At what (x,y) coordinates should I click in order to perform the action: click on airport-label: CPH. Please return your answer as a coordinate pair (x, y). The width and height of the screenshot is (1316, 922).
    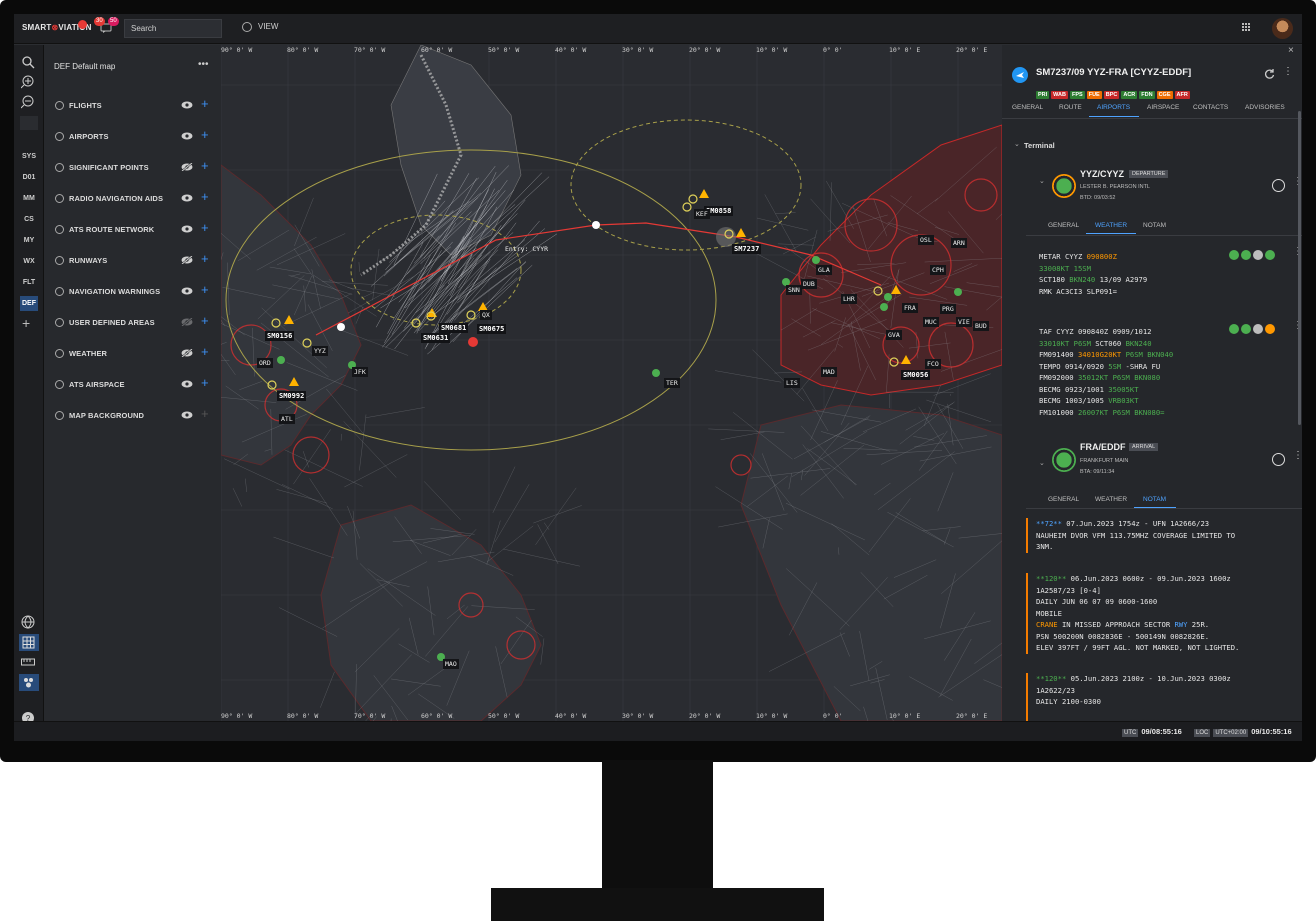
    Looking at the image, I should click on (938, 270).